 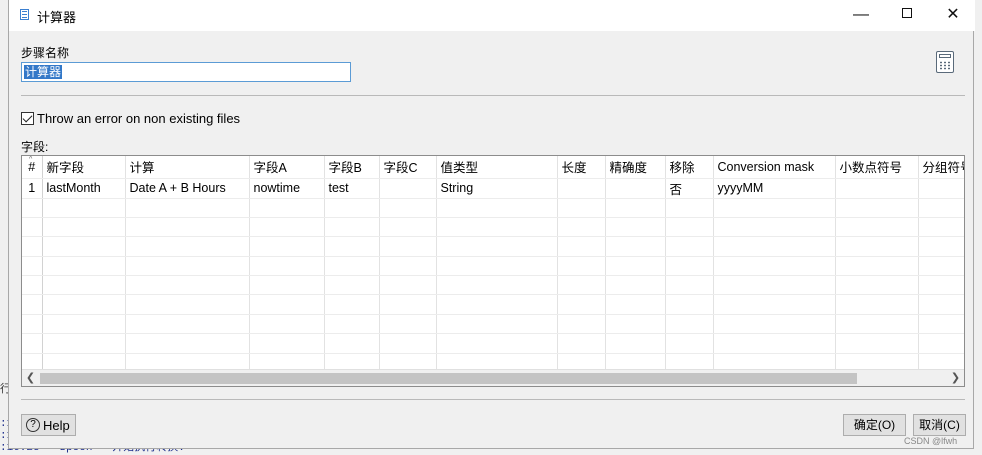 I want to click on column-header: 长度, so click(x=581, y=167).